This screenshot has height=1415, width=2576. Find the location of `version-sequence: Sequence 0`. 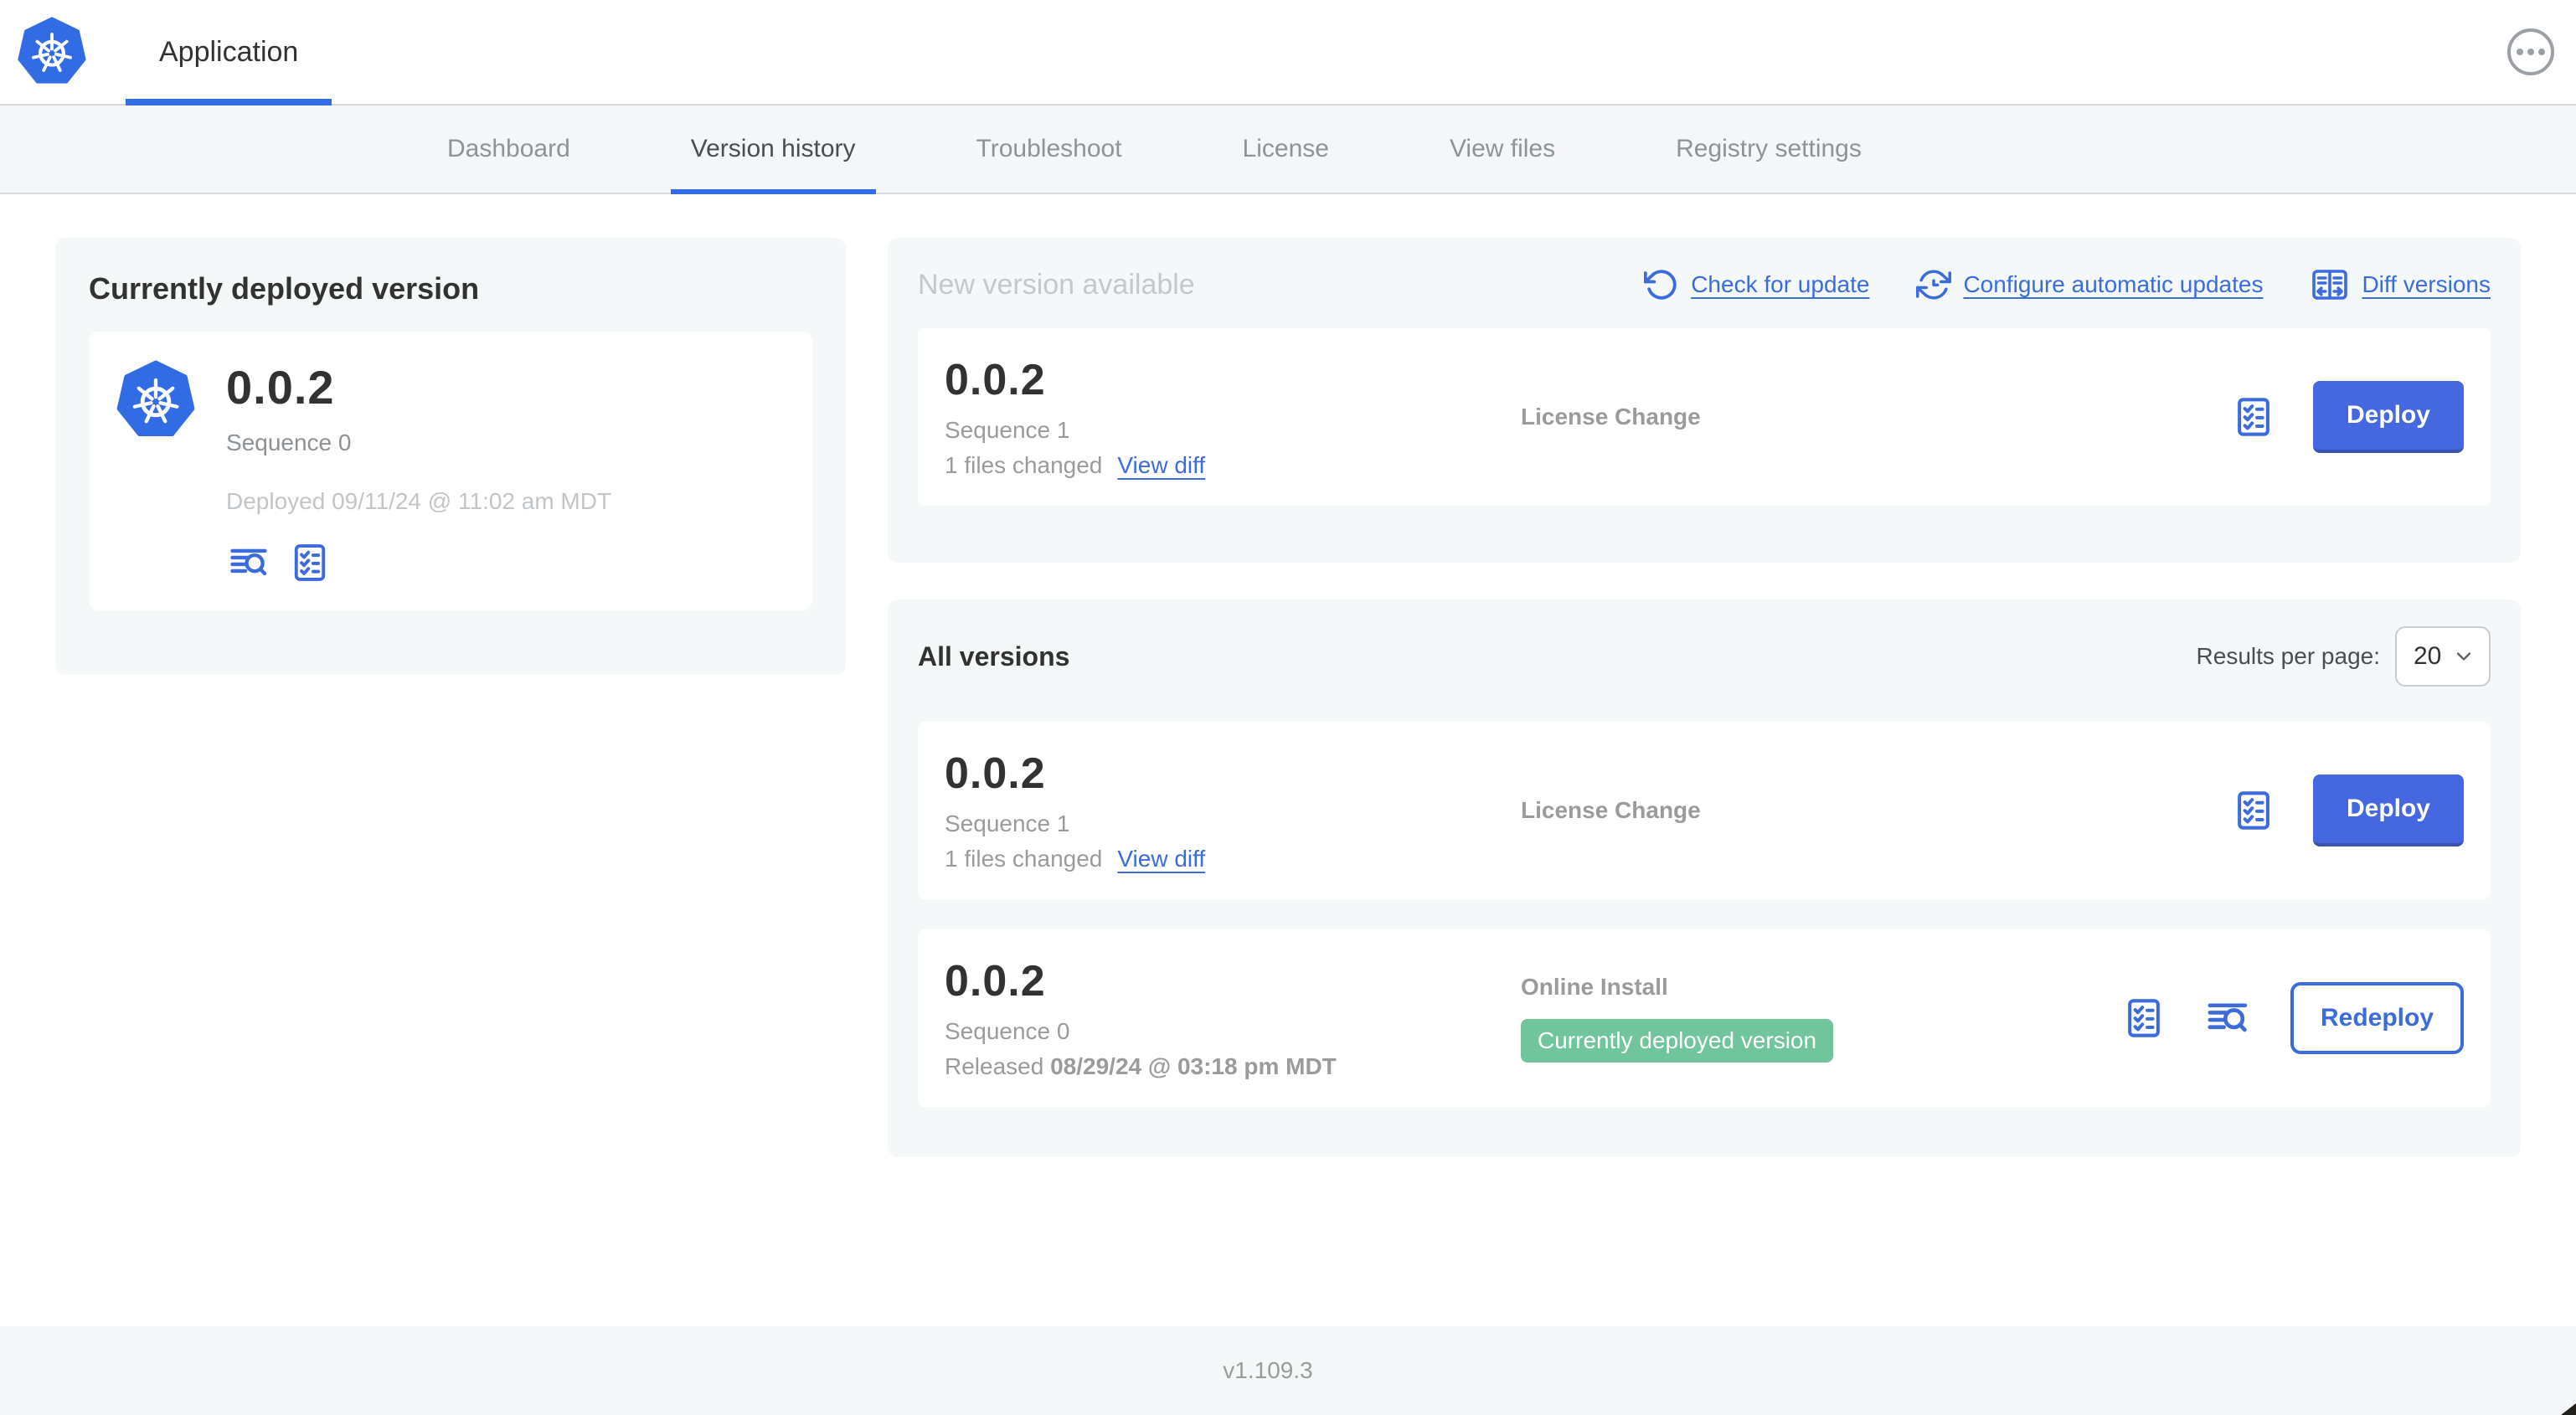

version-sequence: Sequence 0 is located at coordinates (1007, 1031).